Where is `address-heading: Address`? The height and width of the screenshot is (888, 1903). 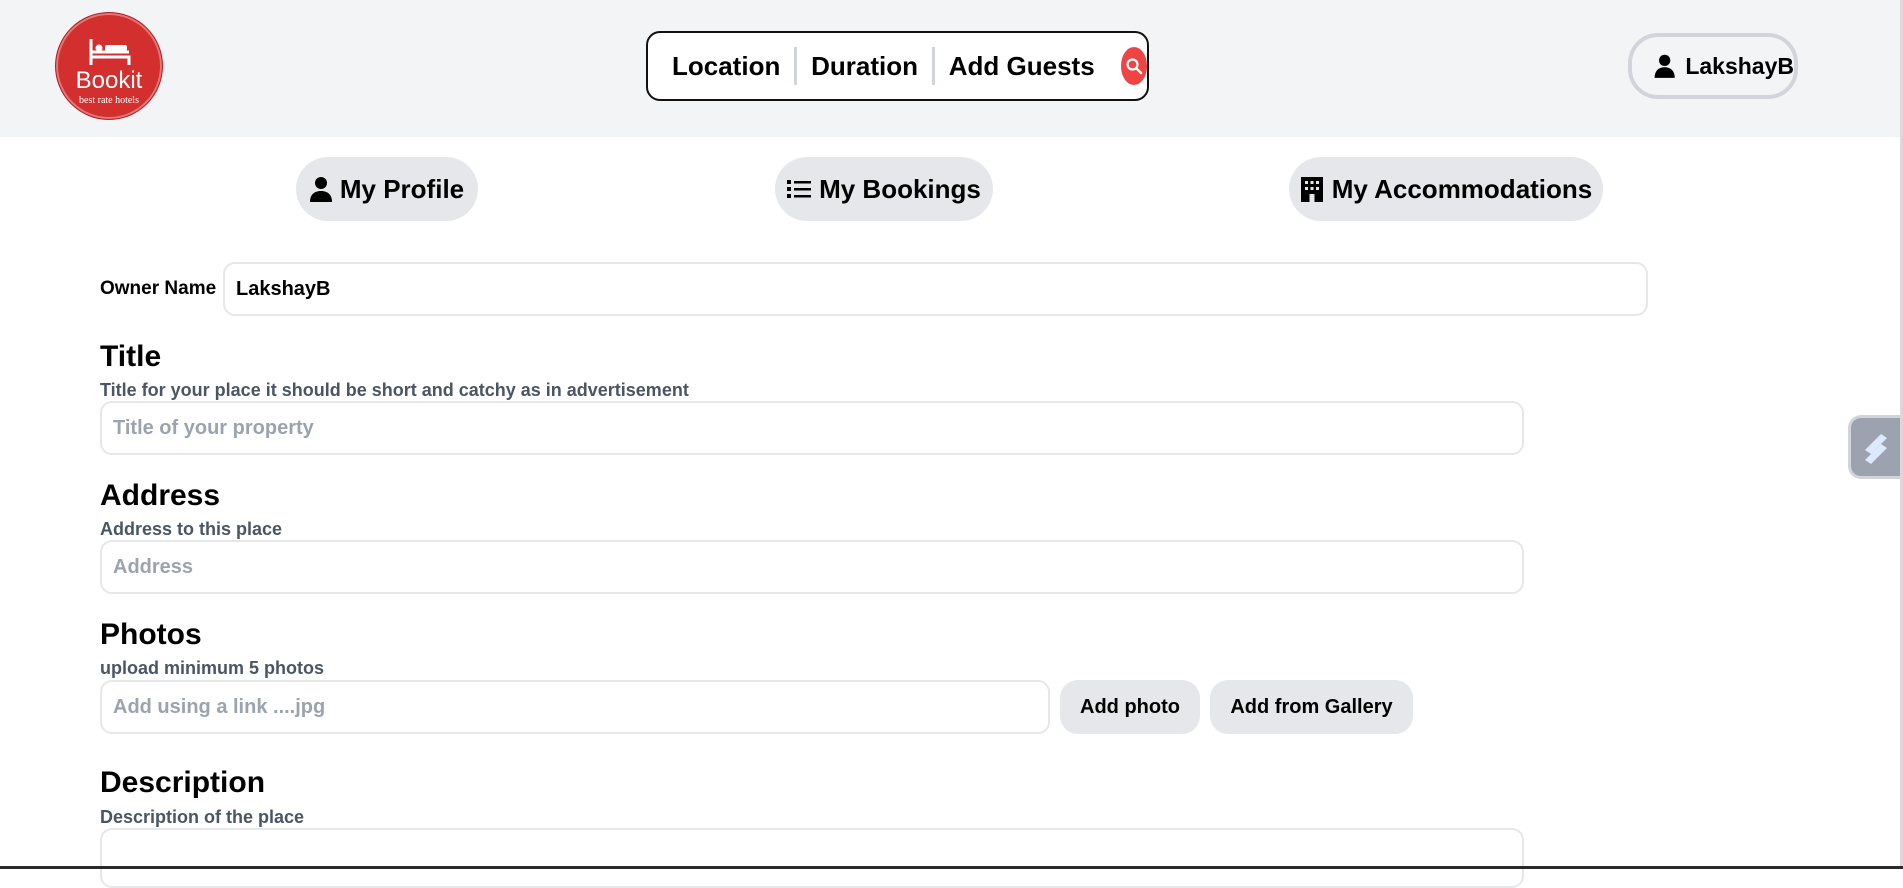 address-heading: Address is located at coordinates (160, 495).